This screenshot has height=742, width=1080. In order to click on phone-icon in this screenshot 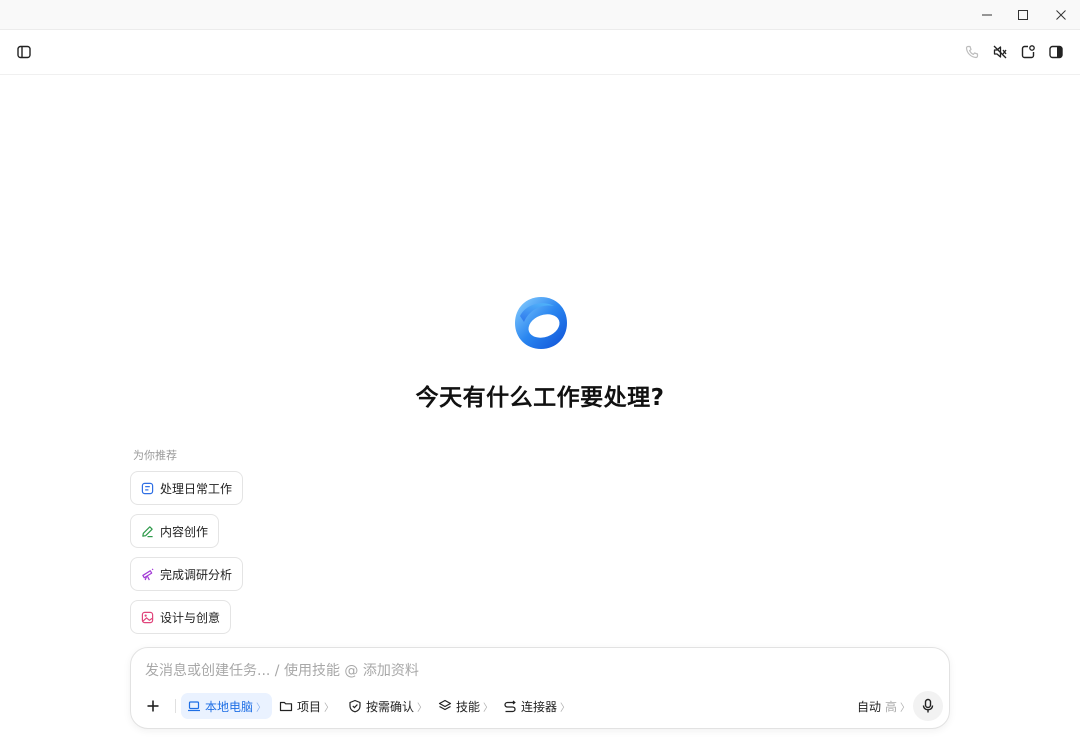, I will do `click(972, 52)`.